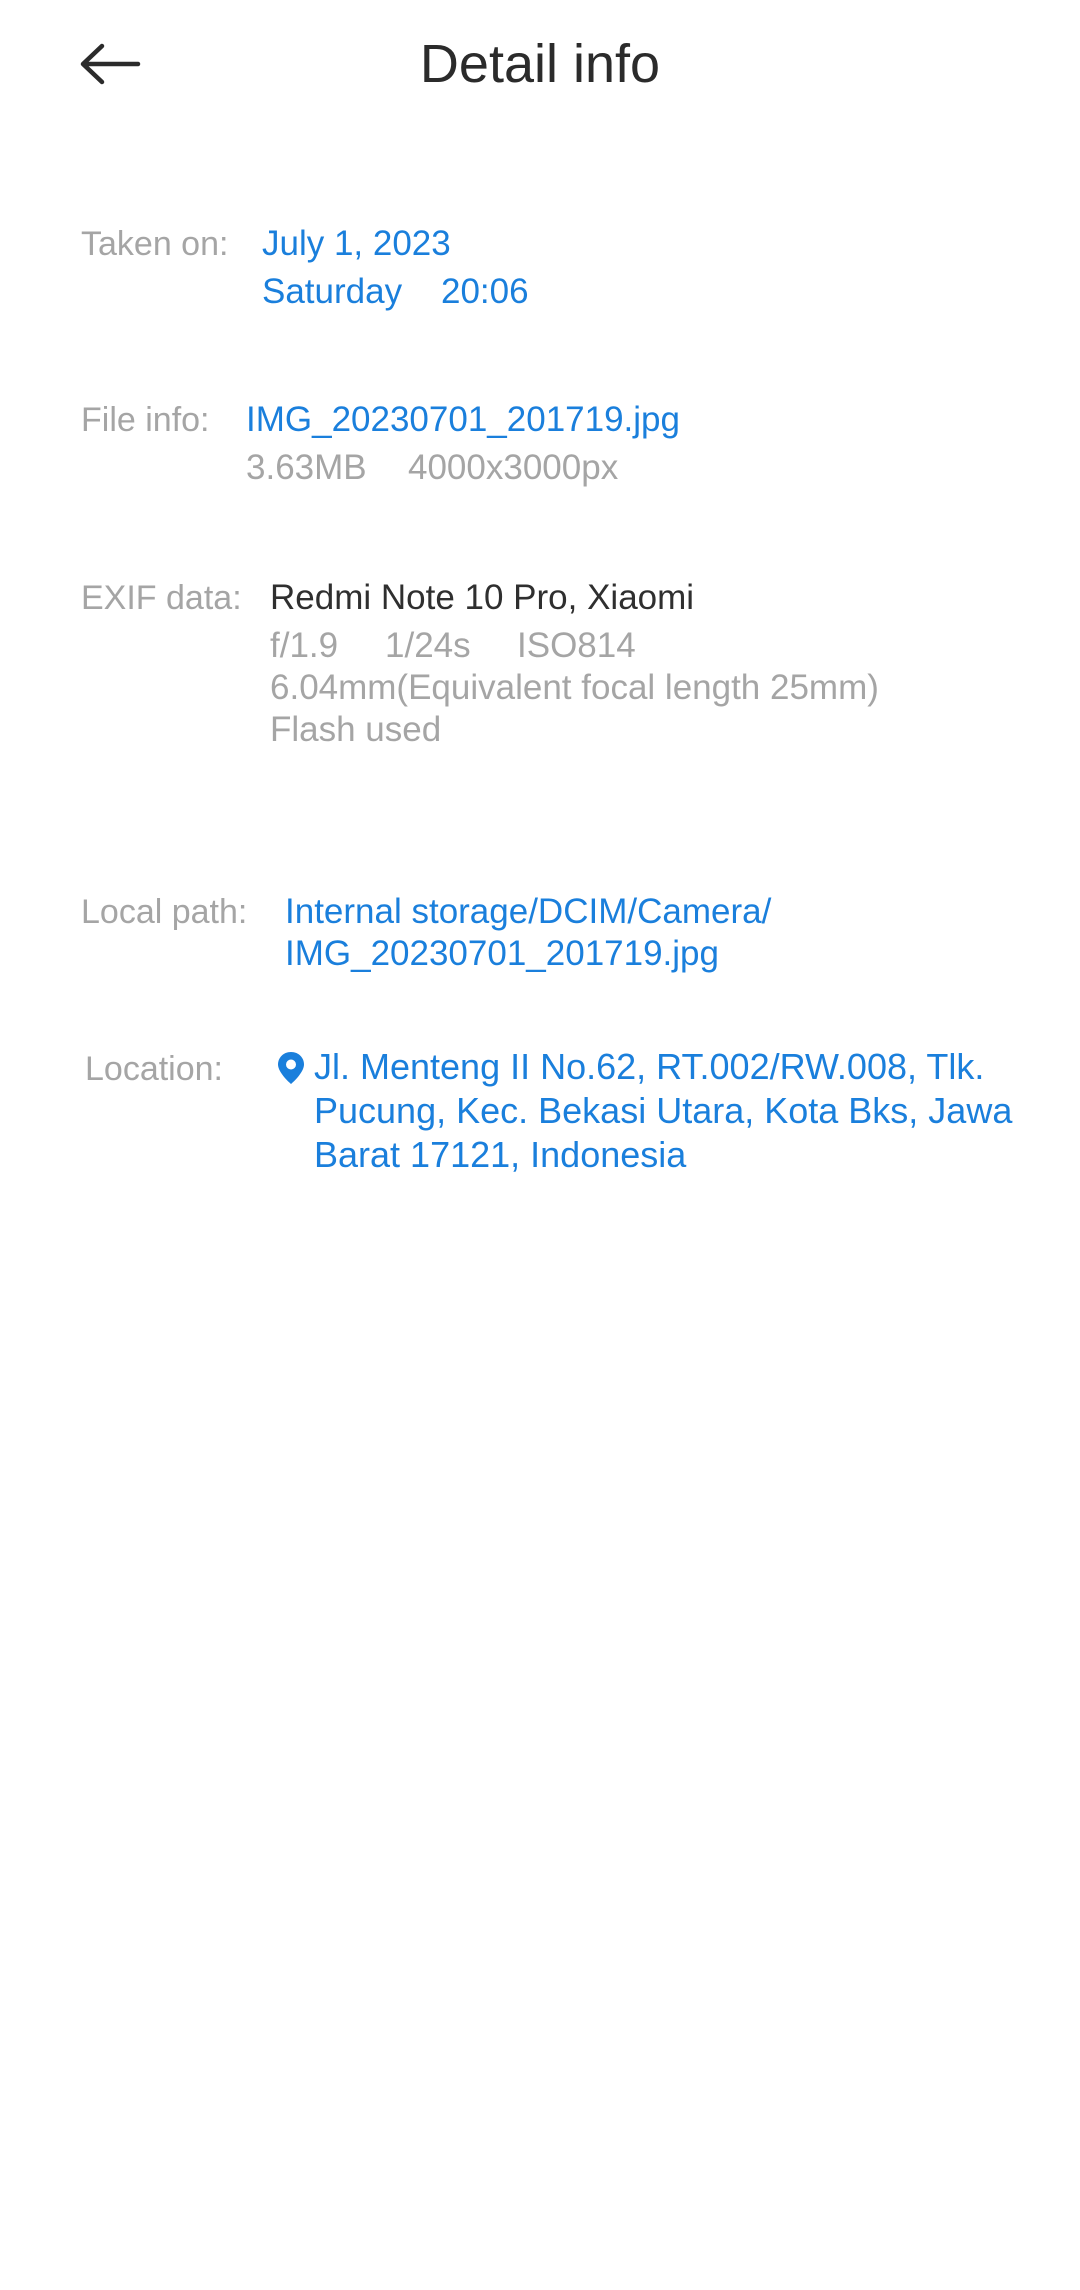 The height and width of the screenshot is (2290, 1080). Describe the element at coordinates (161, 598) in the screenshot. I see `exif-label: EXIF data:` at that location.